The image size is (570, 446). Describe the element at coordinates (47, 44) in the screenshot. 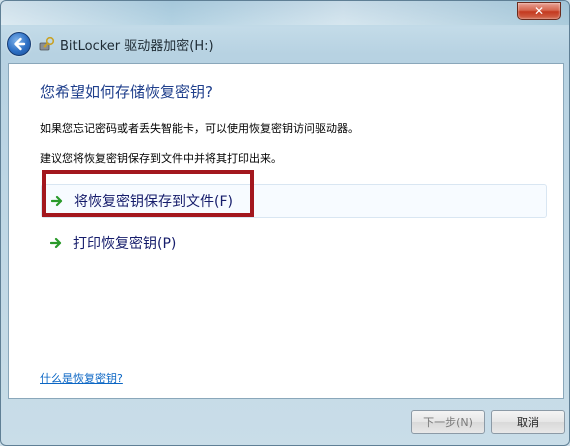

I see `bitlocker-key-icon` at that location.